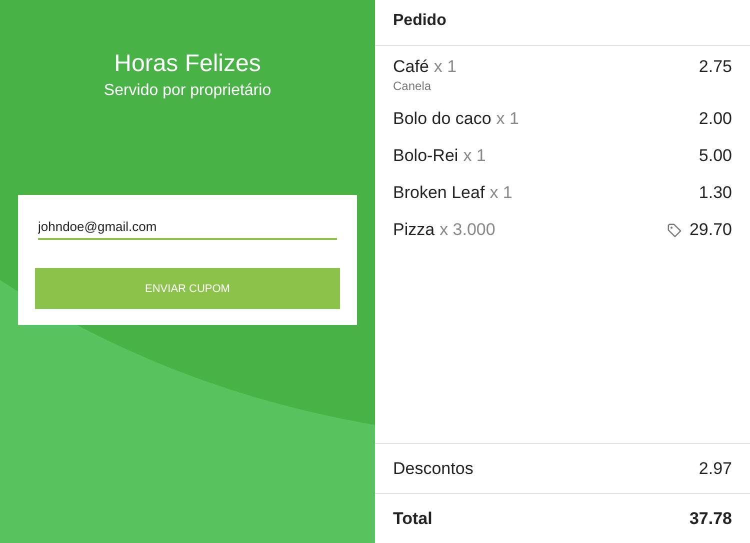 This screenshot has width=750, height=543. What do you see at coordinates (442, 119) in the screenshot?
I see `item-name: Bolo do caco` at bounding box center [442, 119].